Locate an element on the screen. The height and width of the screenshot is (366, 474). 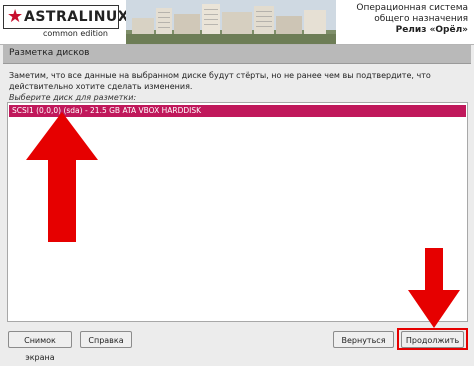
logo-box: ★ ASTRALINUX is located at coordinates (66, 17).